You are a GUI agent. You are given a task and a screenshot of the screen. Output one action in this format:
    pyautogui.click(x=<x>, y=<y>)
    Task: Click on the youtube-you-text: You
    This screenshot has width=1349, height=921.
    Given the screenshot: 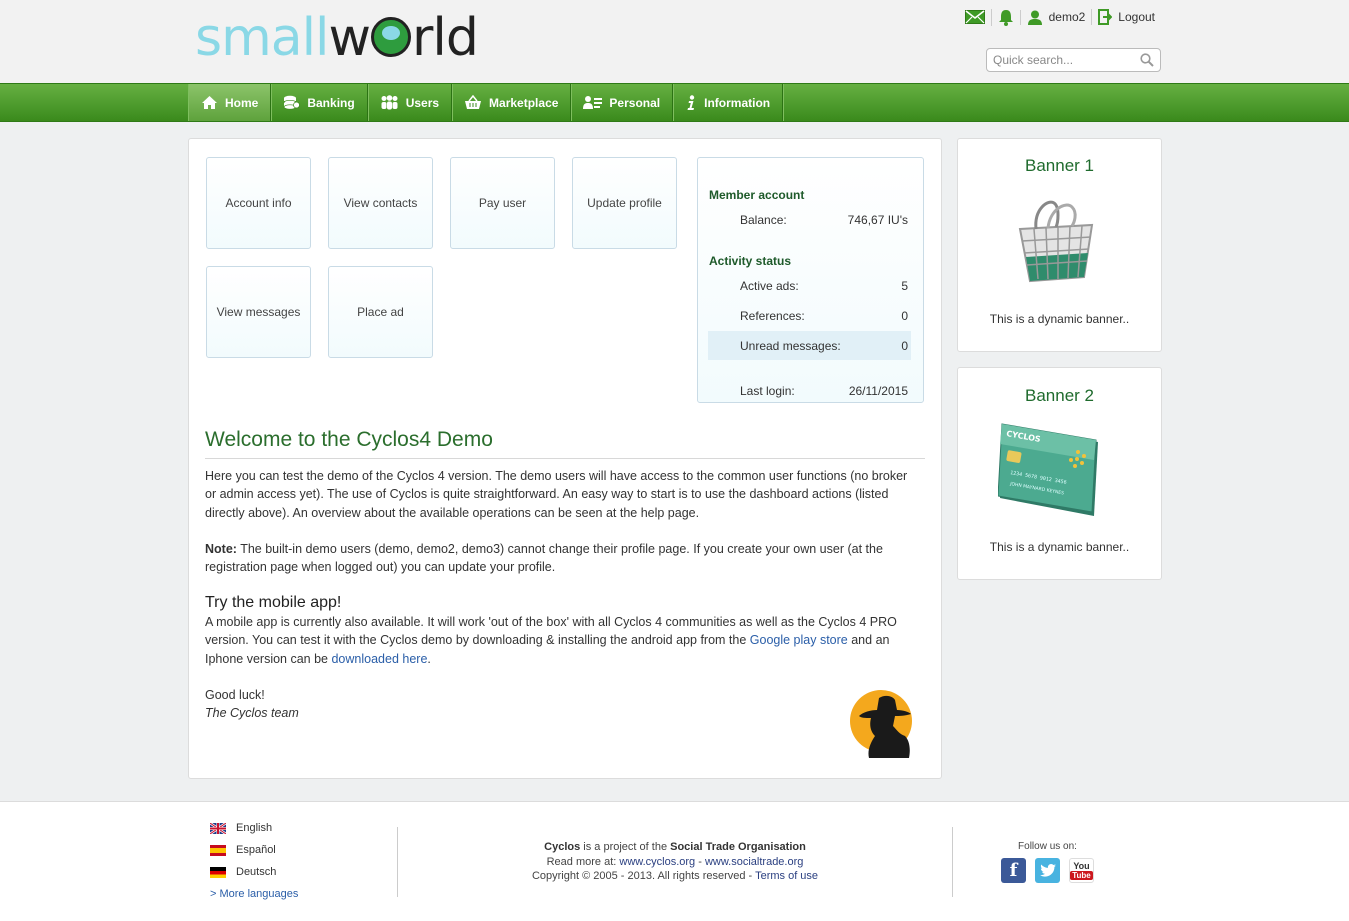 What is the action you would take?
    pyautogui.click(x=1081, y=866)
    